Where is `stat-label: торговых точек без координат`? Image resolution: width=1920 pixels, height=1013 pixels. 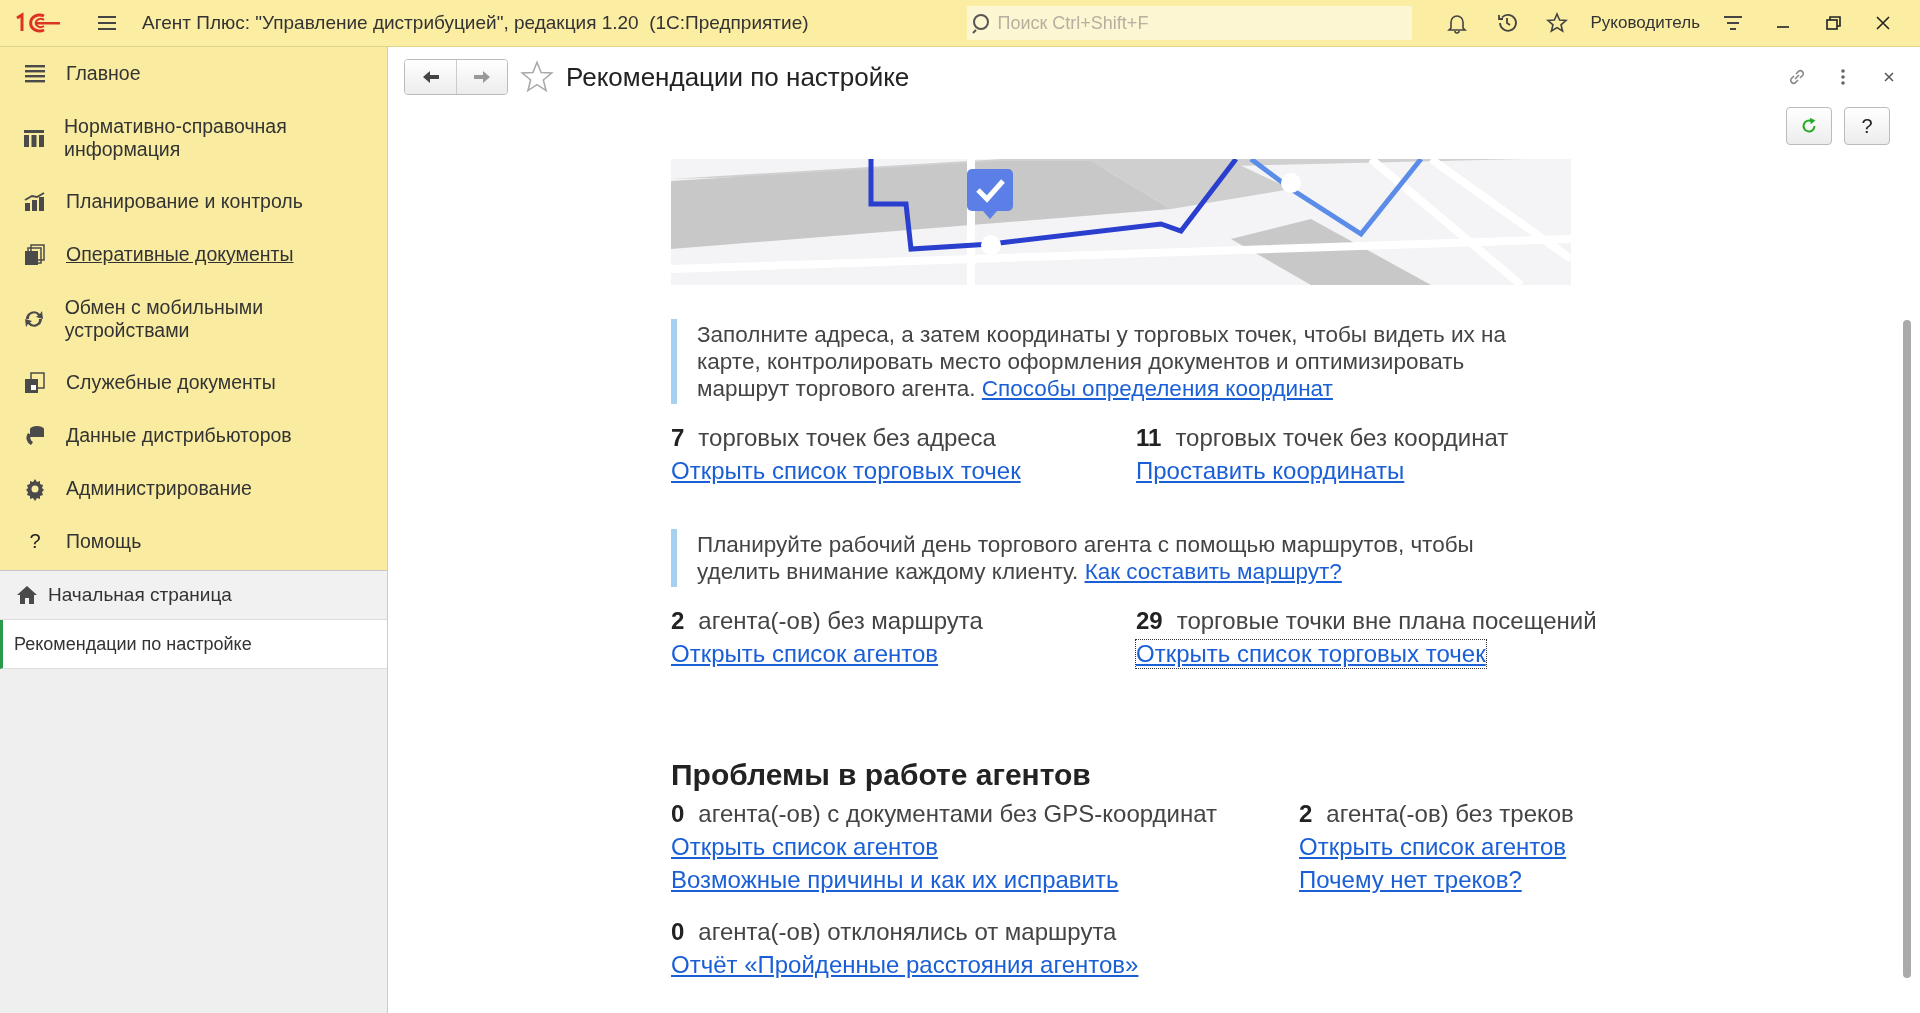 stat-label: торговых точек без координат is located at coordinates (1342, 438).